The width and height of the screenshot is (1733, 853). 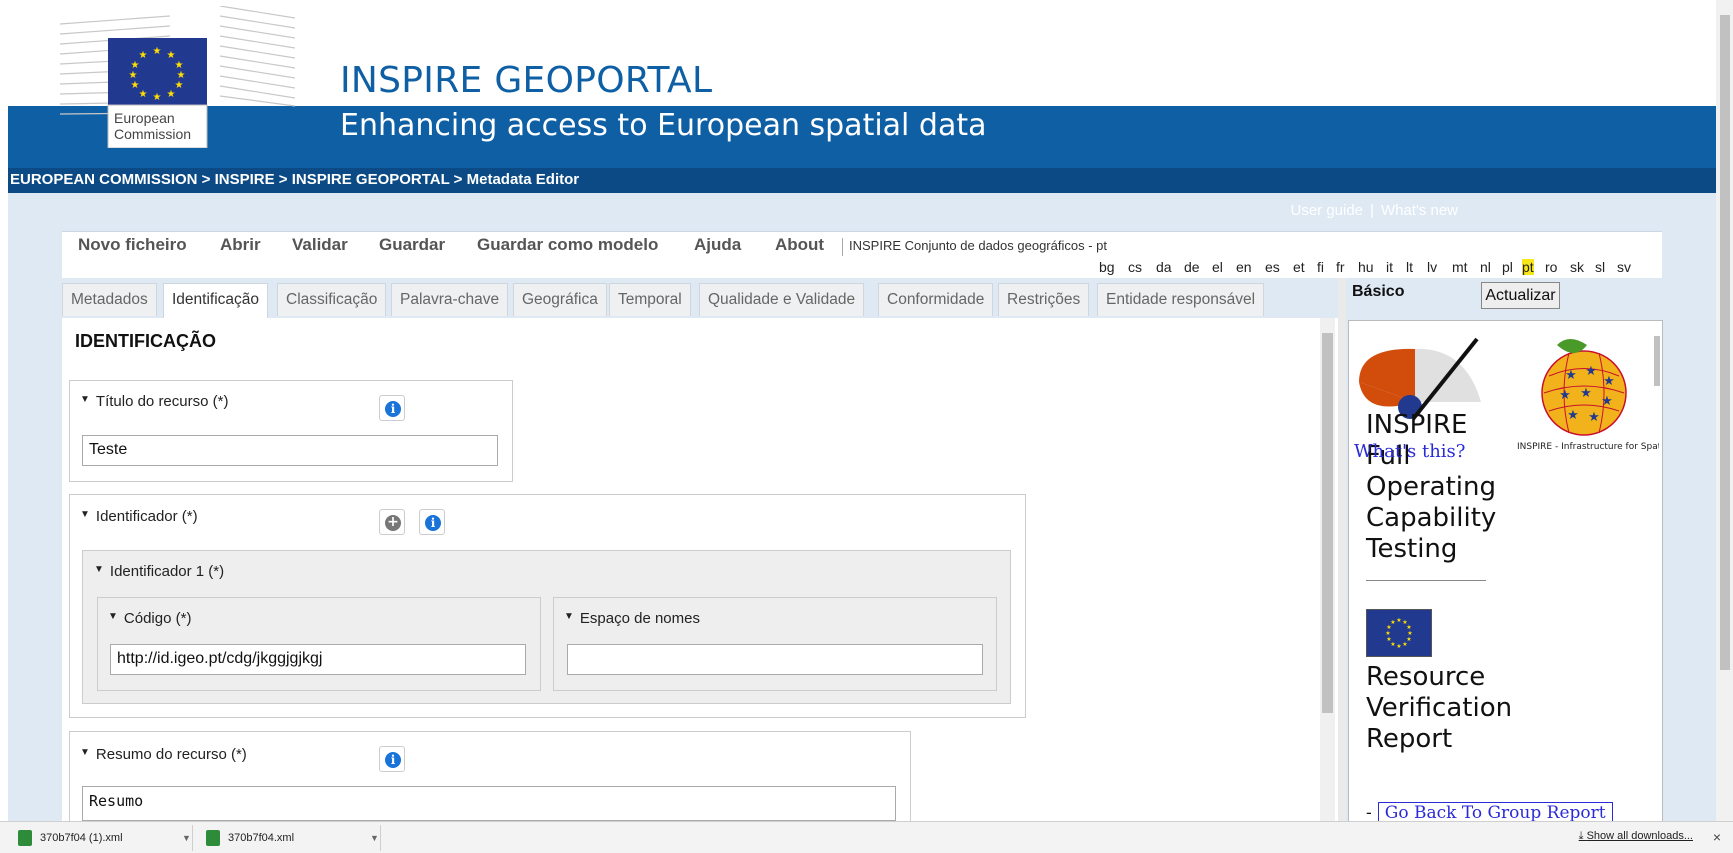 What do you see at coordinates (1485, 267) in the screenshot?
I see `lang-nl: nl` at bounding box center [1485, 267].